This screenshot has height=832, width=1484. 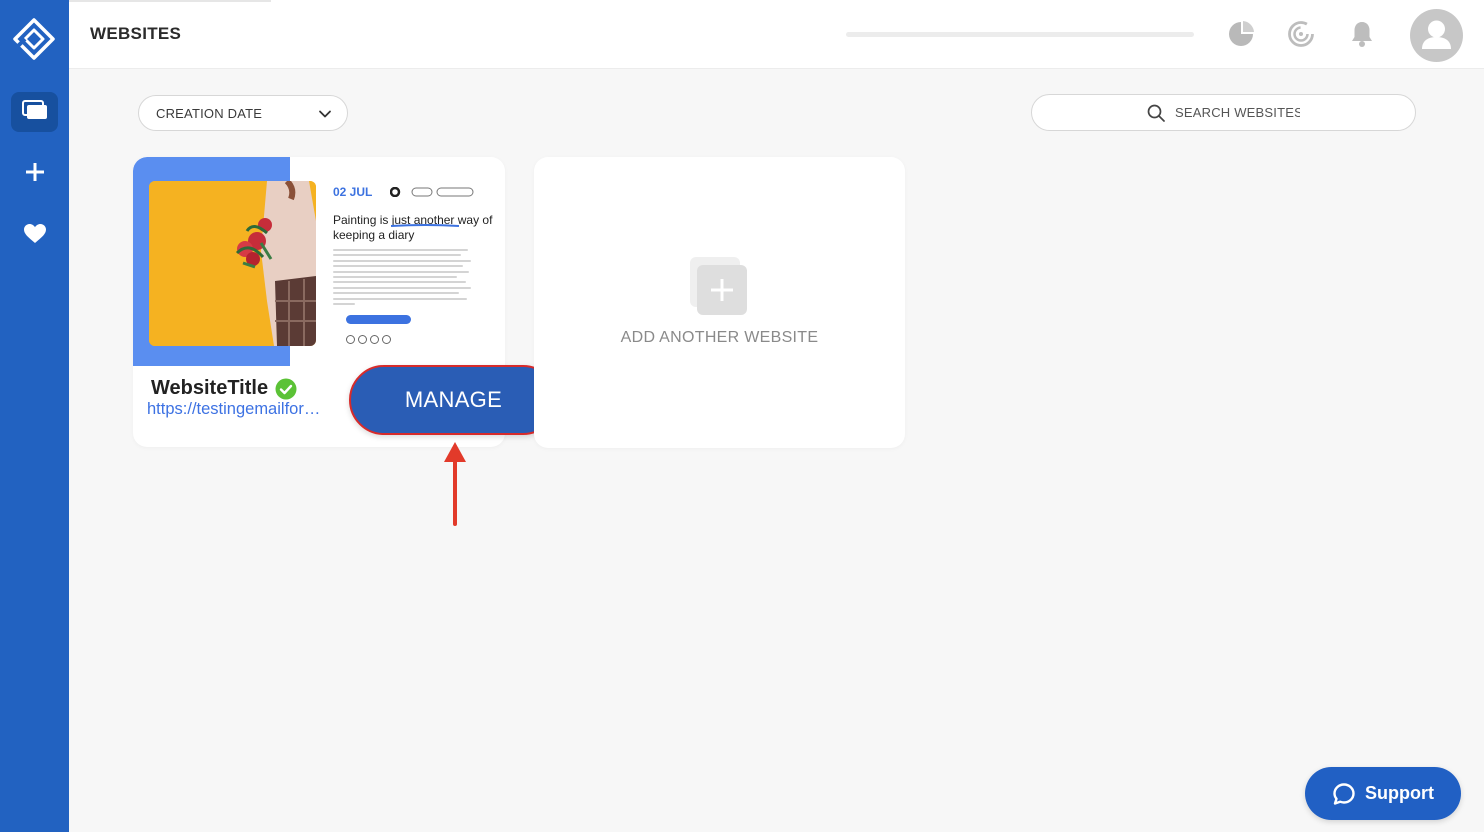 What do you see at coordinates (170, 1) in the screenshot?
I see `header-accent-line` at bounding box center [170, 1].